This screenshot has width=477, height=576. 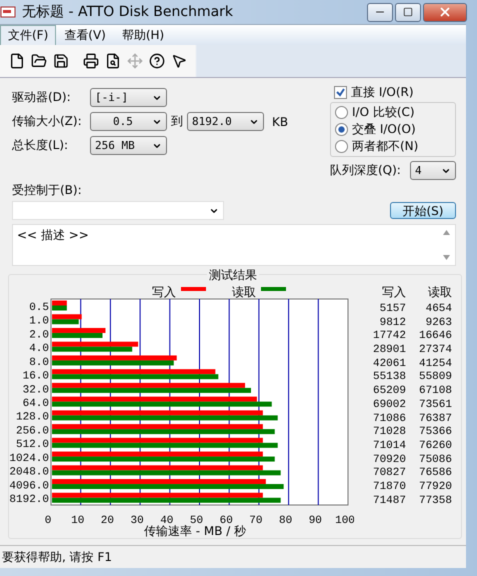 What do you see at coordinates (39, 335) in the screenshot?
I see `row-label: 2.0` at bounding box center [39, 335].